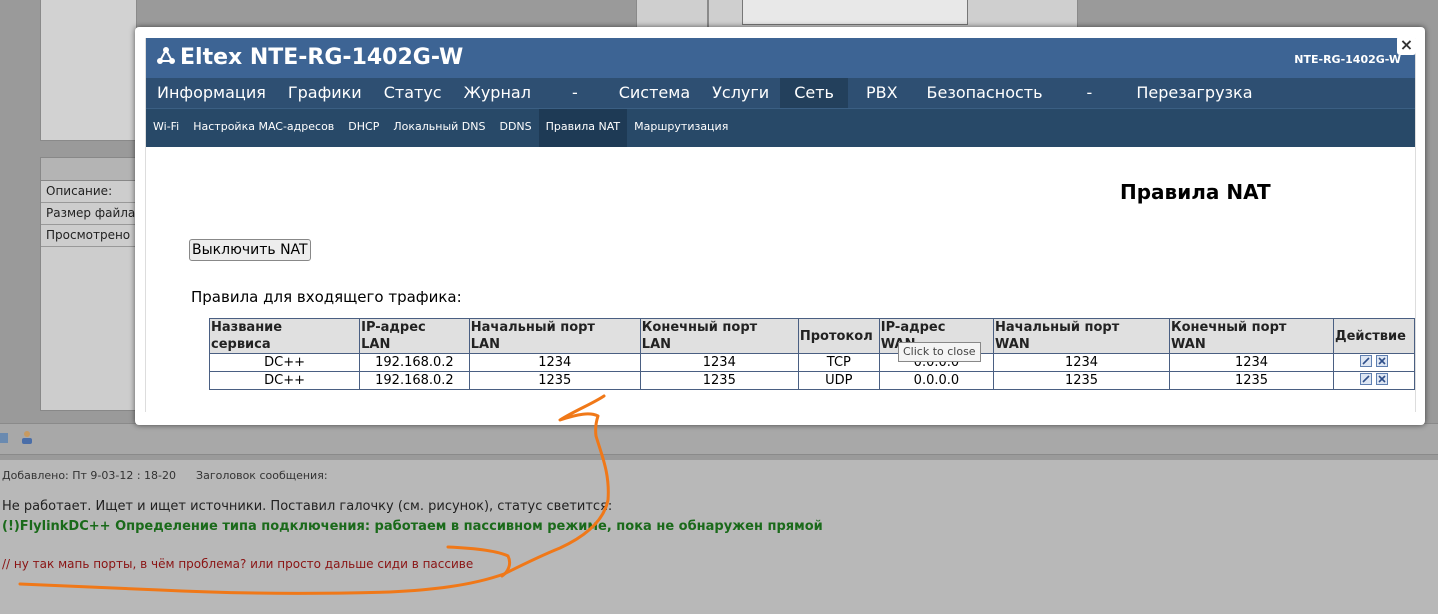 The height and width of the screenshot is (614, 1438). What do you see at coordinates (838, 362) in the screenshot?
I see `table-cell: TCP` at bounding box center [838, 362].